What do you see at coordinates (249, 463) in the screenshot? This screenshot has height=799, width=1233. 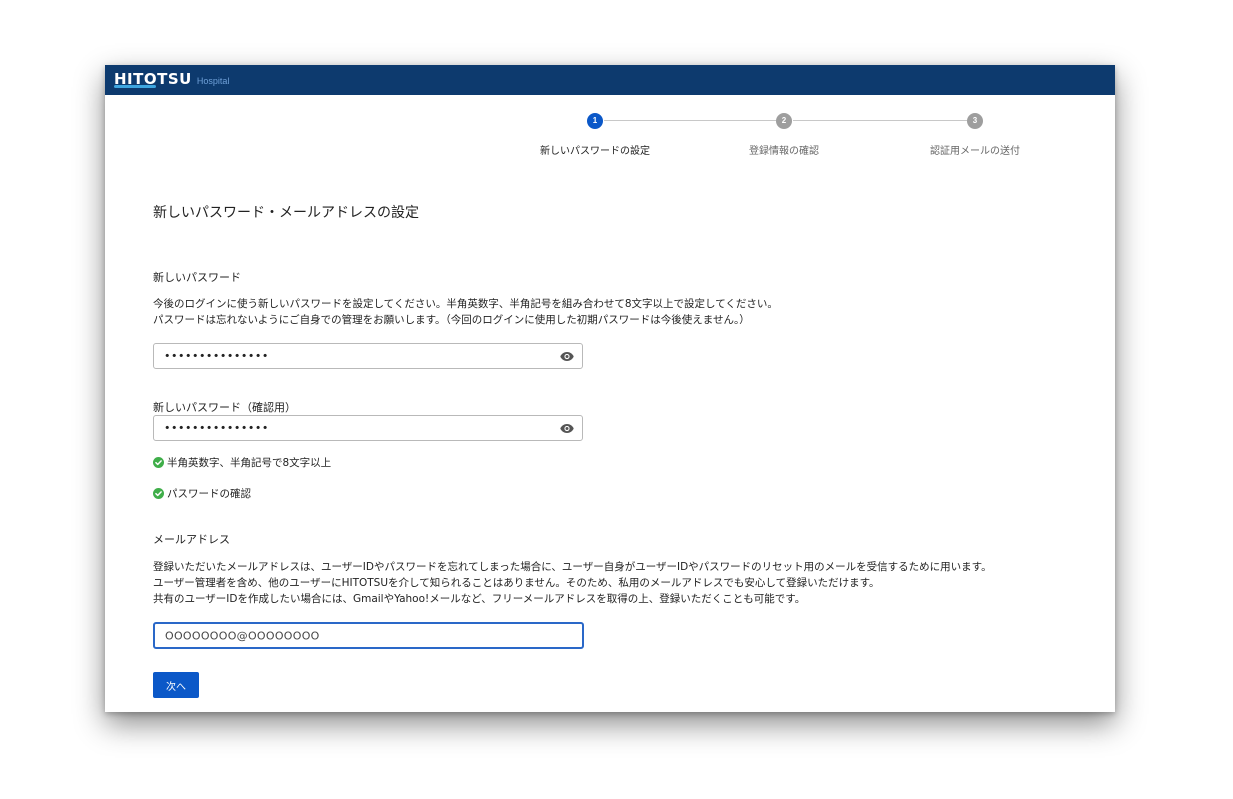 I see `validation-length-text: 半角英数字、半角記号で8文字以上` at bounding box center [249, 463].